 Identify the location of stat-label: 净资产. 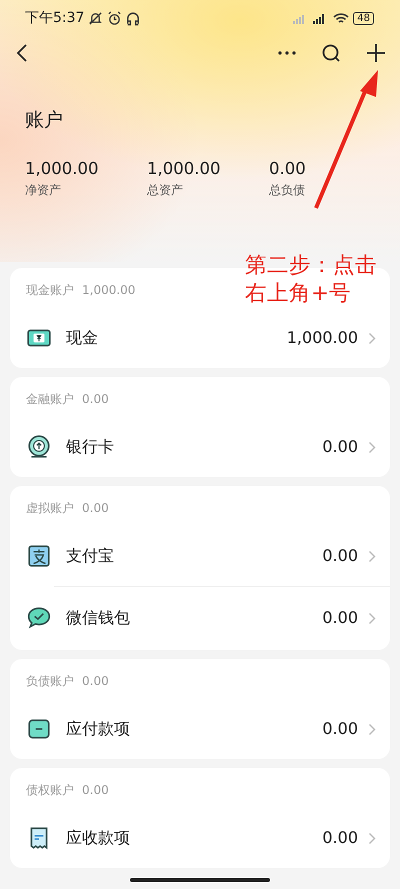
(43, 191).